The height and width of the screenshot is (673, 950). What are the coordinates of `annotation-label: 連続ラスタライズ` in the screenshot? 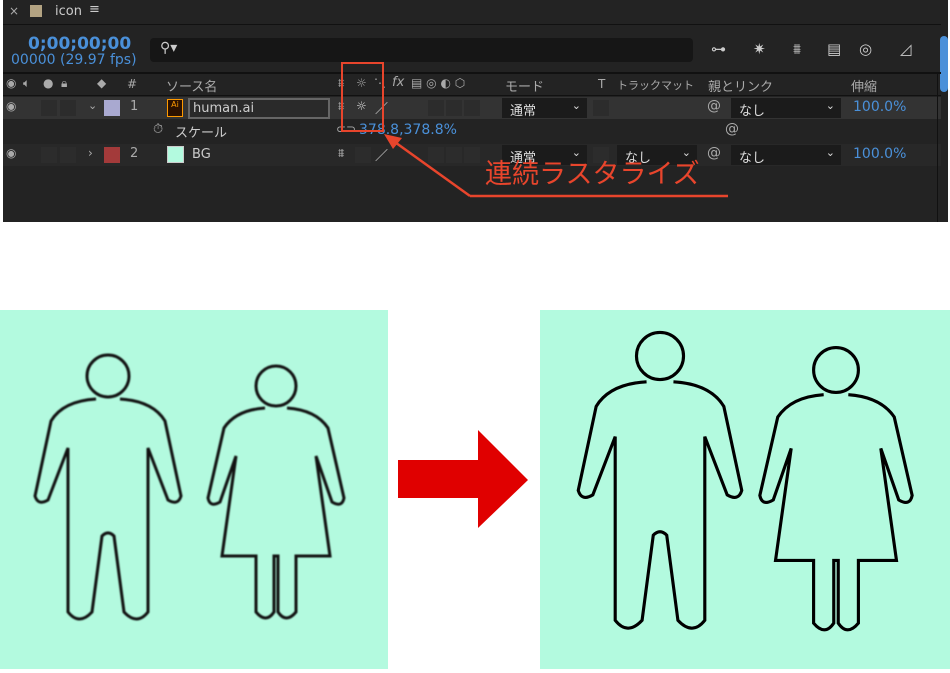 It's located at (592, 174).